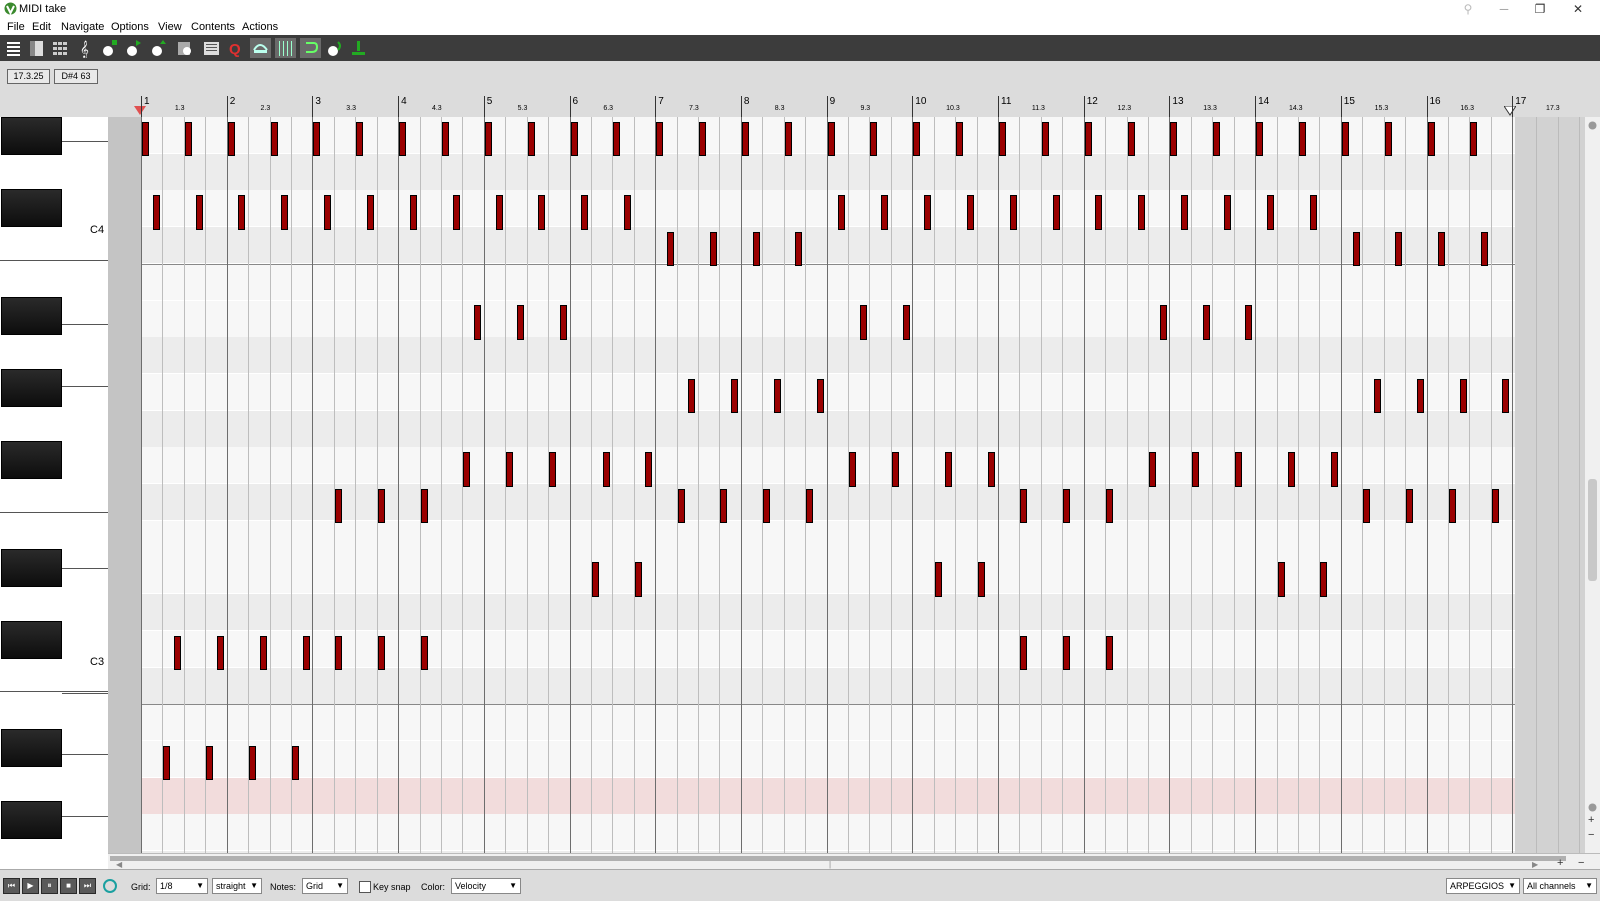  I want to click on swing-select: straight ▼, so click(237, 886).